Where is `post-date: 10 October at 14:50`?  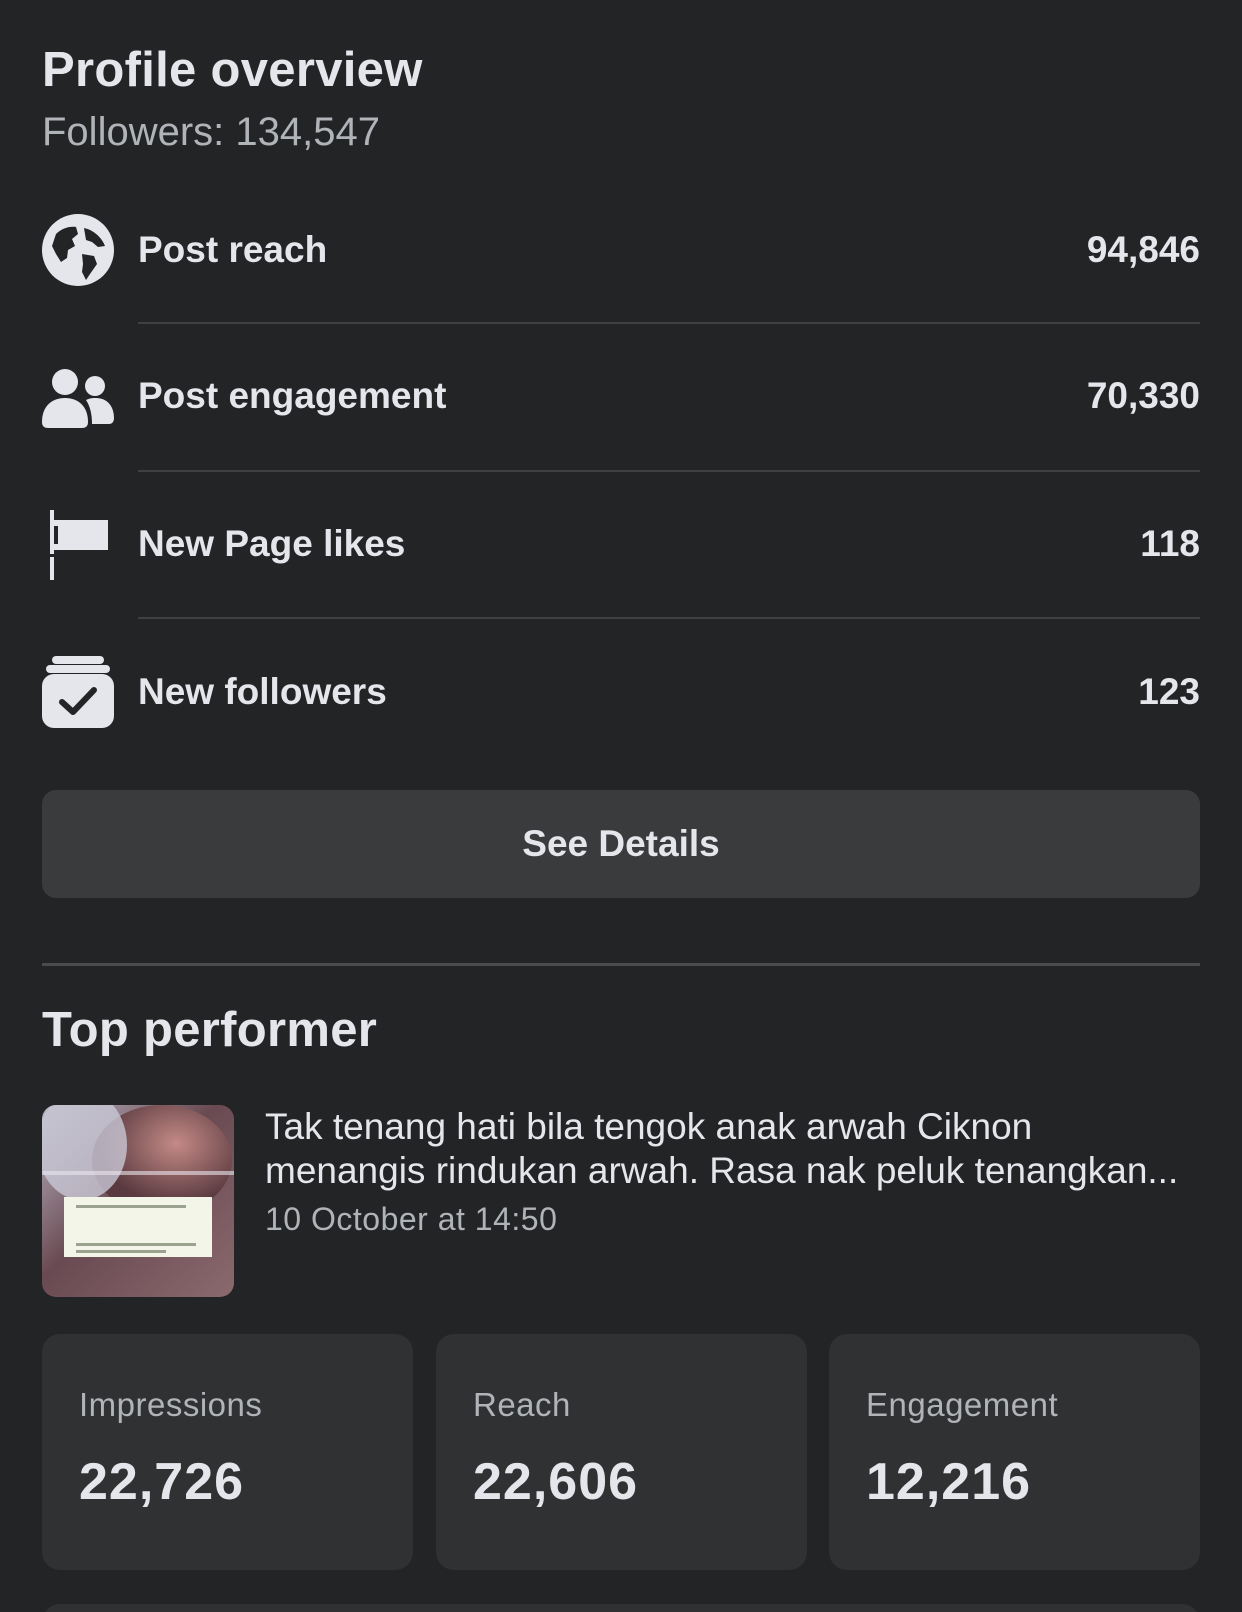
post-date: 10 October at 14:50 is located at coordinates (411, 1219).